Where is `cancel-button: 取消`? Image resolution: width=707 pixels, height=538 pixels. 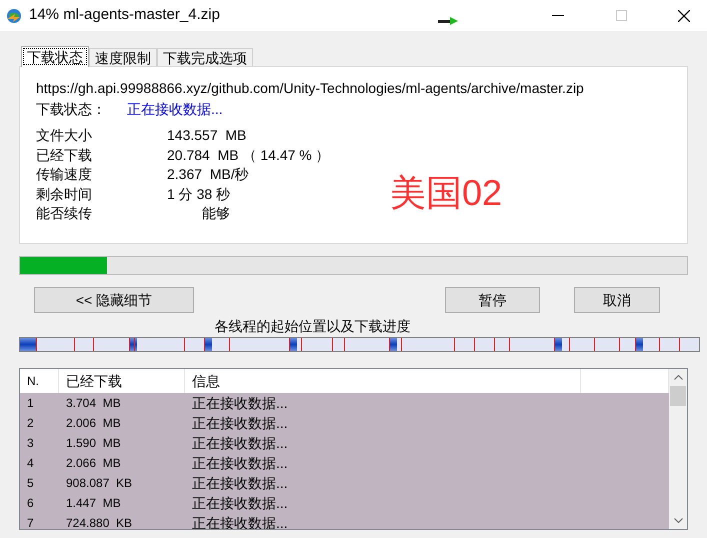 cancel-button: 取消 is located at coordinates (617, 300).